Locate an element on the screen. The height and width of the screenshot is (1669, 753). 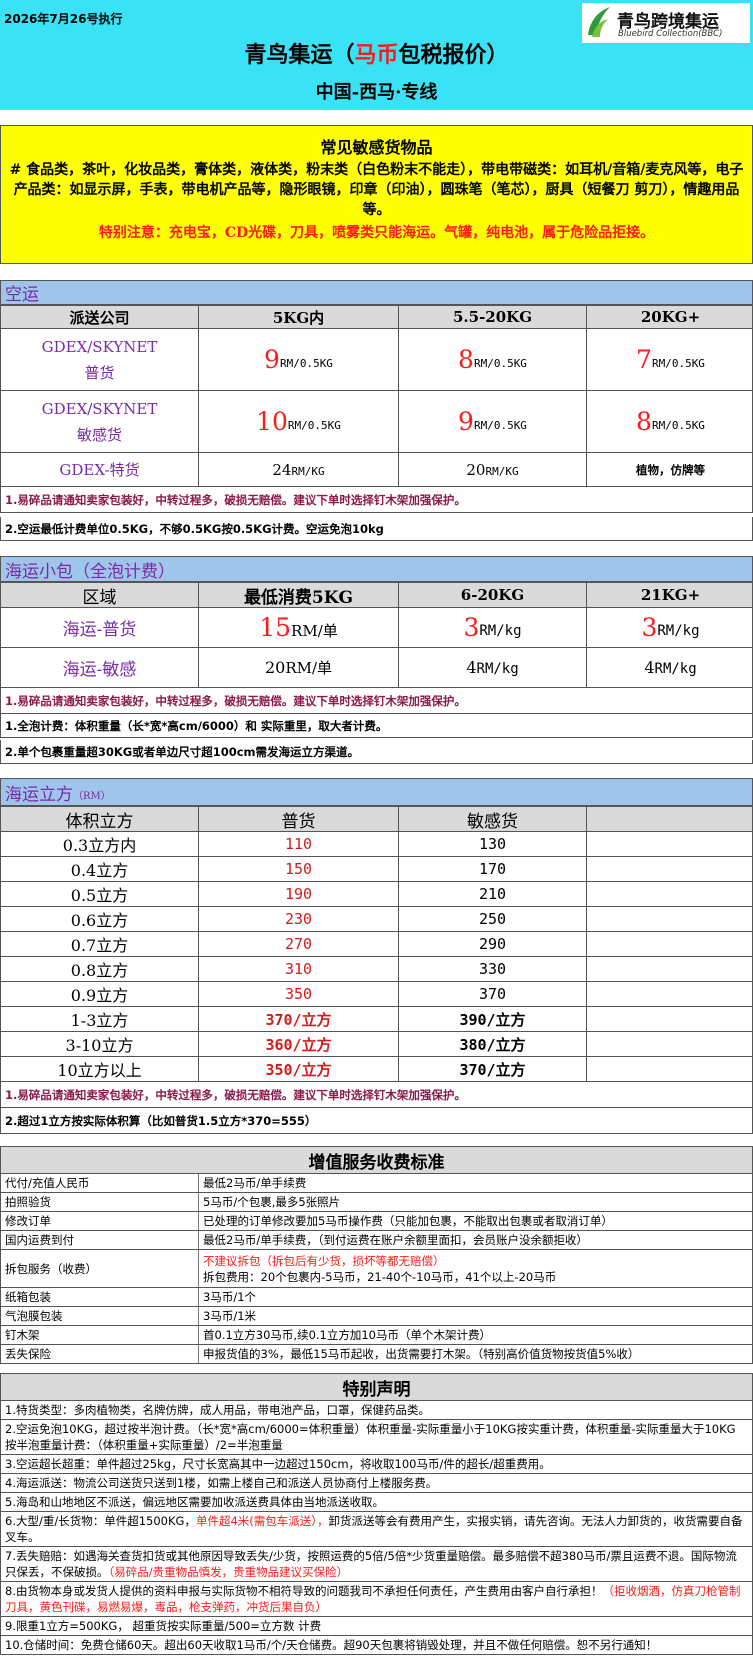
sea-cube-volume: 0.6立方 is located at coordinates (100, 919).